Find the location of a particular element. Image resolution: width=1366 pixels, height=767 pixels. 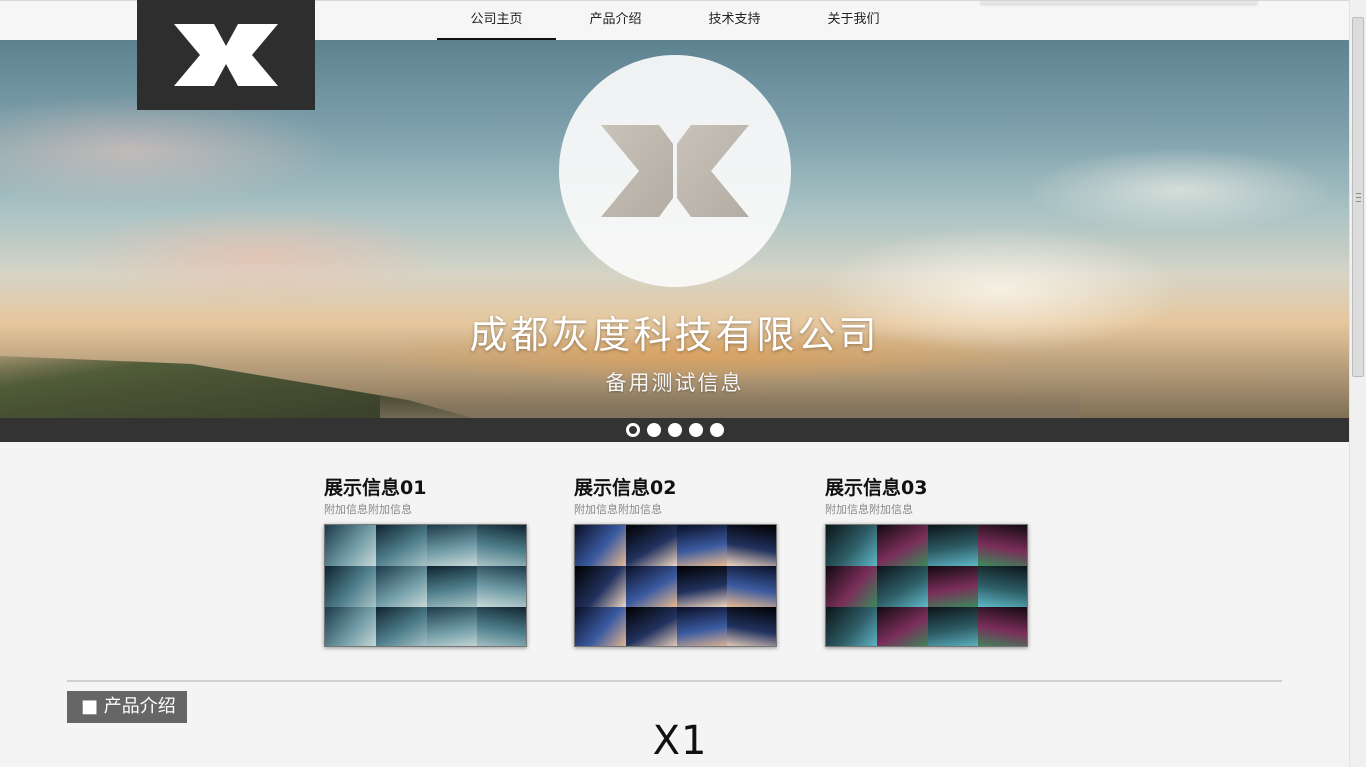

scrollbar-grip-icon is located at coordinates (1358, 197).